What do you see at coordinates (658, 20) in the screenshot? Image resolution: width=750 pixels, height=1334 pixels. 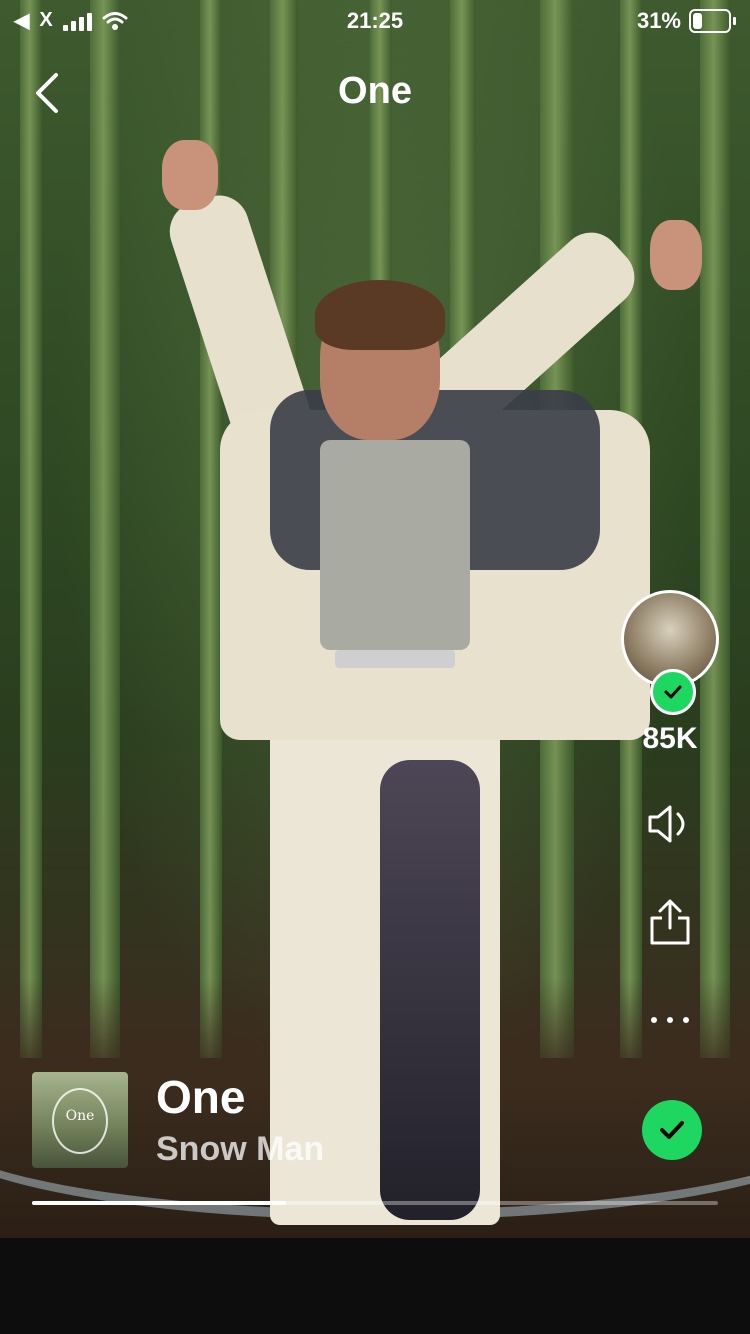 I see `battery-percent: 31%` at bounding box center [658, 20].